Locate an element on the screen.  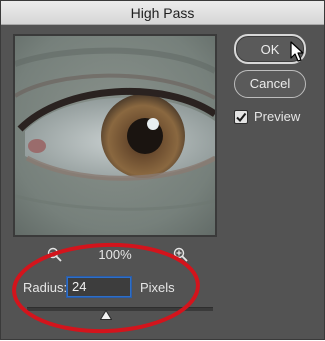
zoom-in-icon is located at coordinates (181, 255).